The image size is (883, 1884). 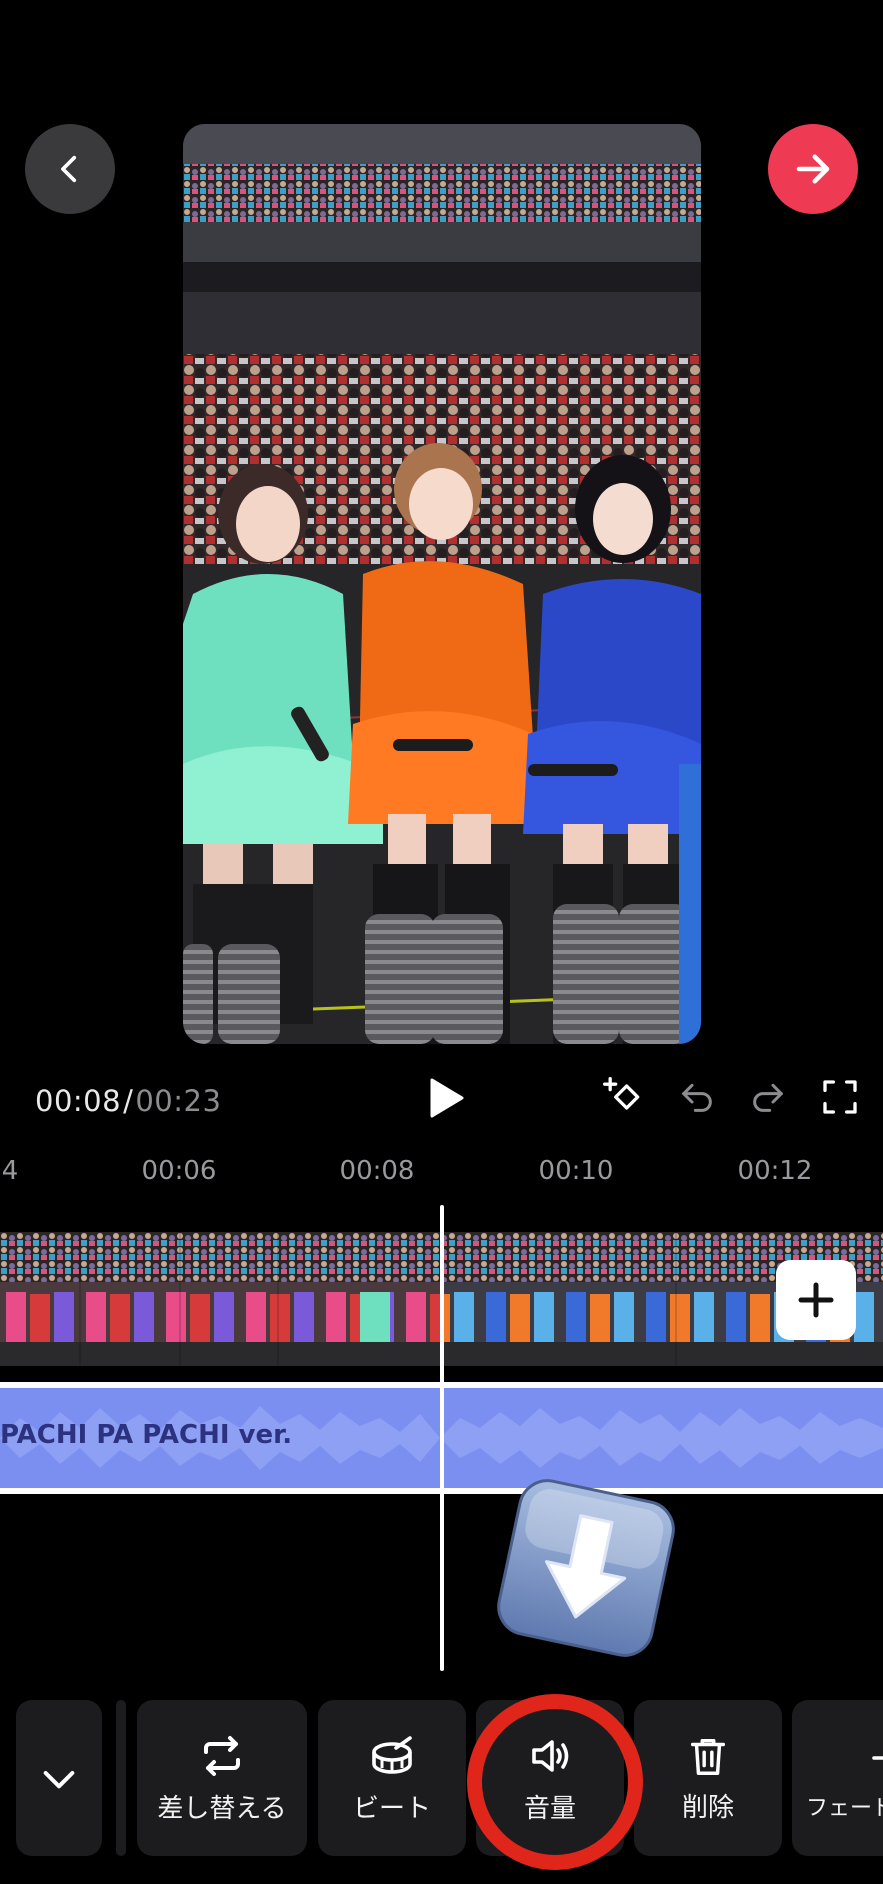 What do you see at coordinates (377, 1171) in the screenshot?
I see `ruler-tick: 00:08` at bounding box center [377, 1171].